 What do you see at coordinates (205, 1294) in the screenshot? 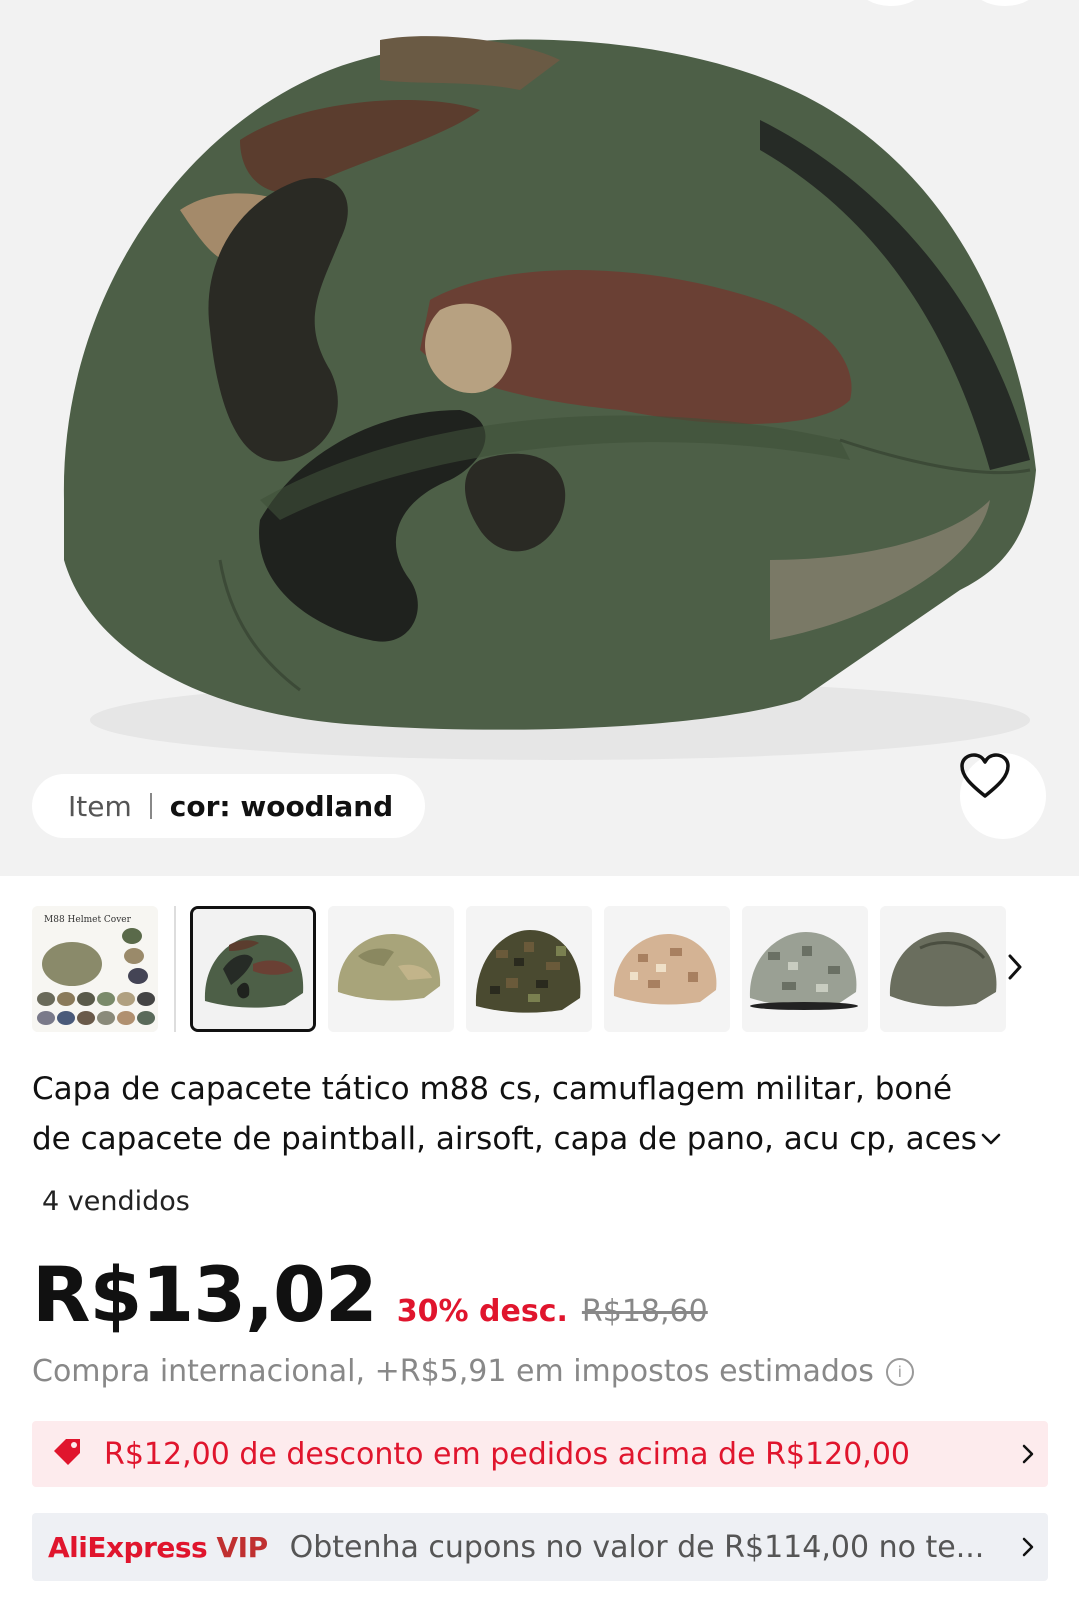
I see `current-price: R$13,02` at bounding box center [205, 1294].